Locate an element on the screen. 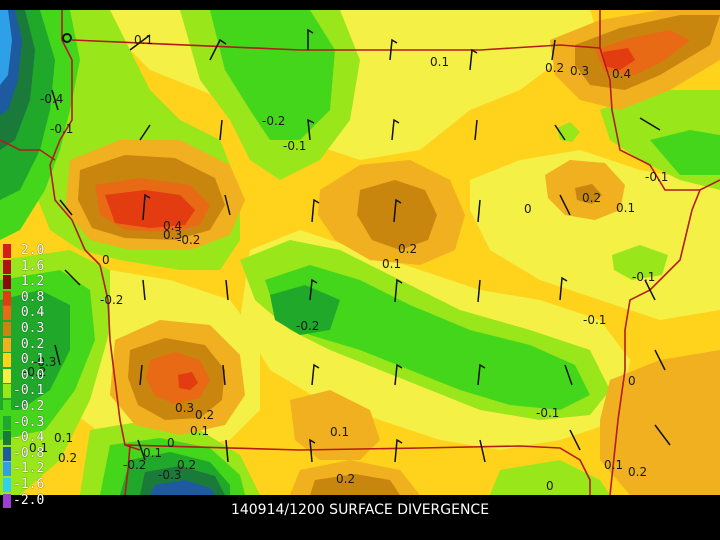  legend-label: 0.1 is located at coordinates (29, 360).